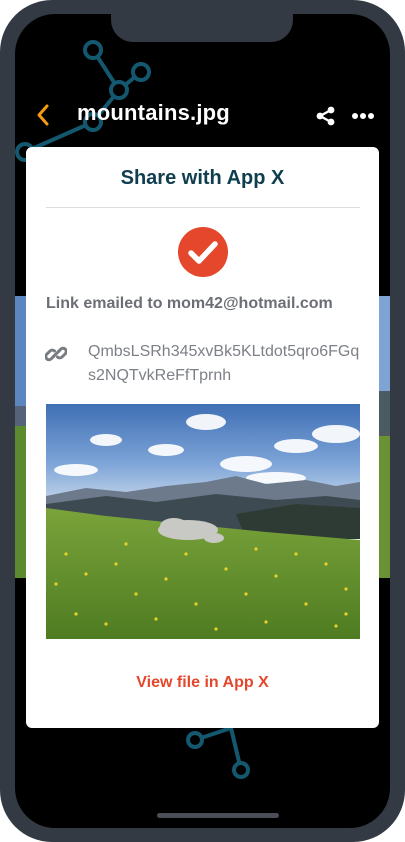 Image resolution: width=405 pixels, height=842 pixels. Describe the element at coordinates (44, 115) in the screenshot. I see `chevron-left-icon` at that location.